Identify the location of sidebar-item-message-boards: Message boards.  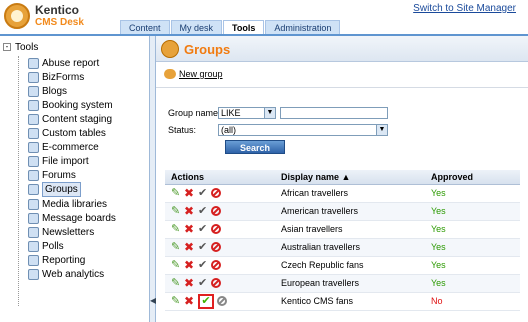
(72, 218).